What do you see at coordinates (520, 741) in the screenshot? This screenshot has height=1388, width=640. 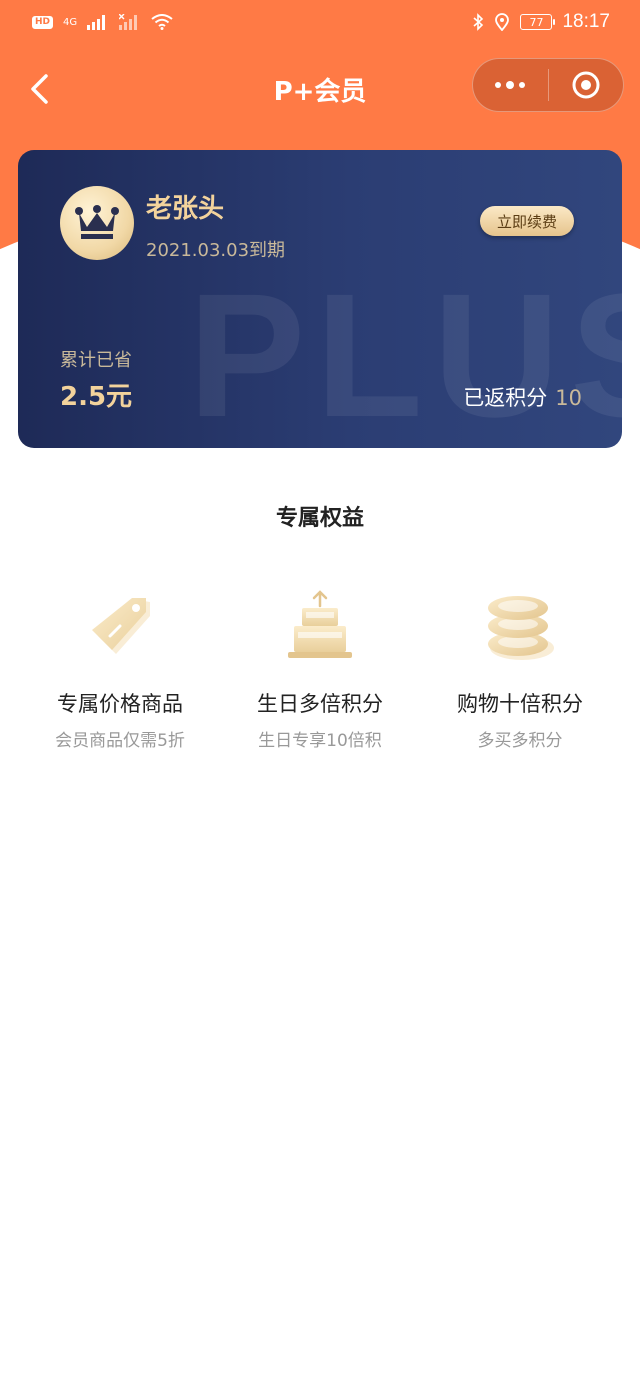 I see `benefit-subtitle: 多买多积分` at bounding box center [520, 741].